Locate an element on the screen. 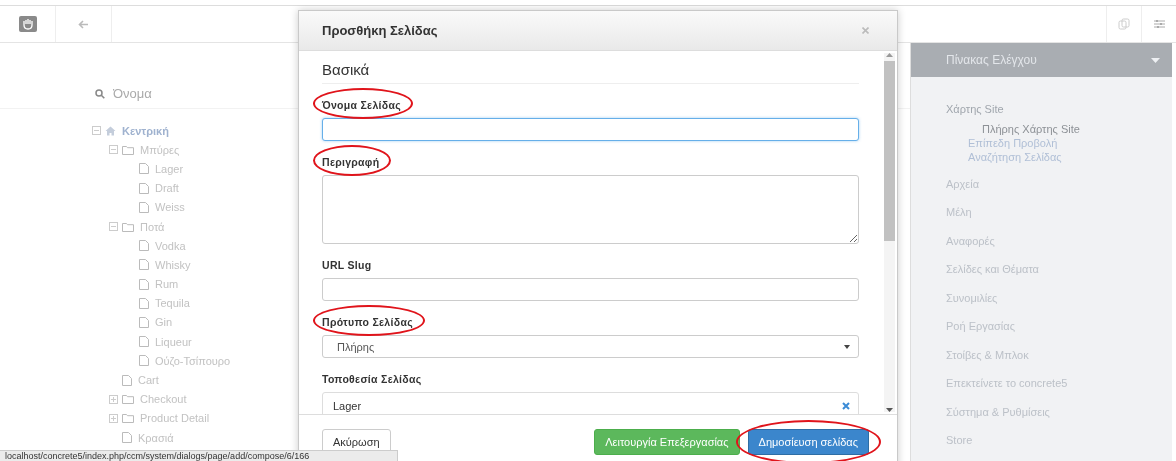 The height and width of the screenshot is (461, 1176). tree-item: Gin is located at coordinates (164, 322).